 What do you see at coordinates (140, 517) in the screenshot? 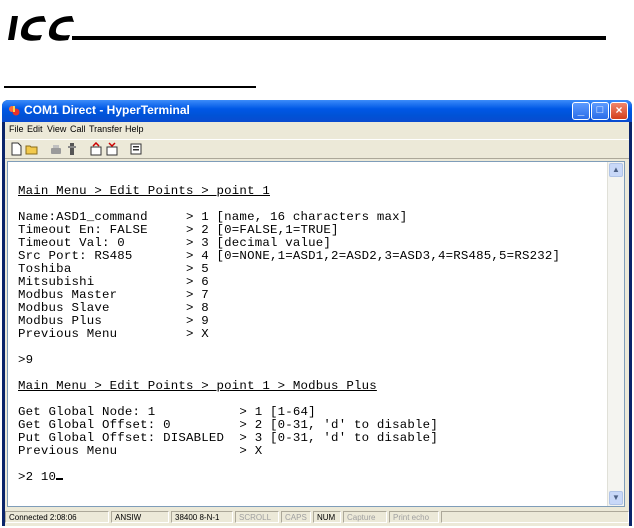
I see `status-emulation: ANSIW` at bounding box center [140, 517].